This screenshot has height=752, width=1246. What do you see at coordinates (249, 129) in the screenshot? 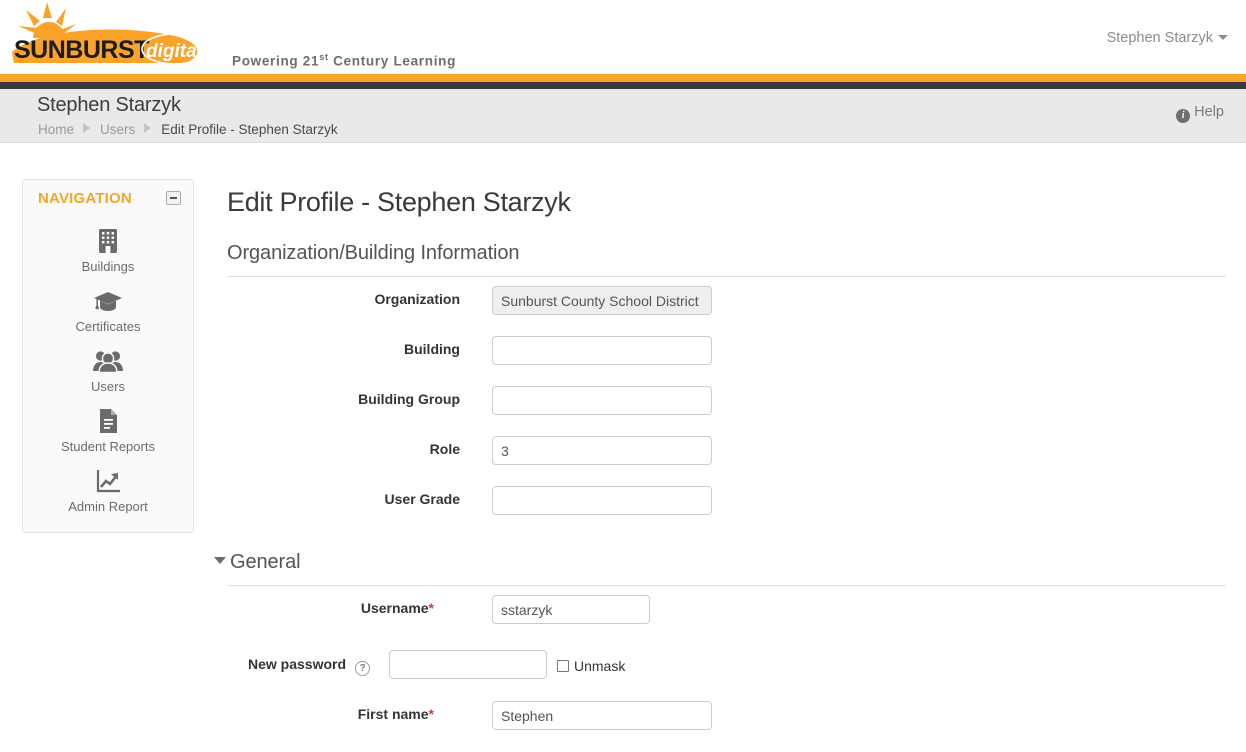
I see `breadcrumb-item-current: Edit Profile - Stephen Starzyk` at bounding box center [249, 129].